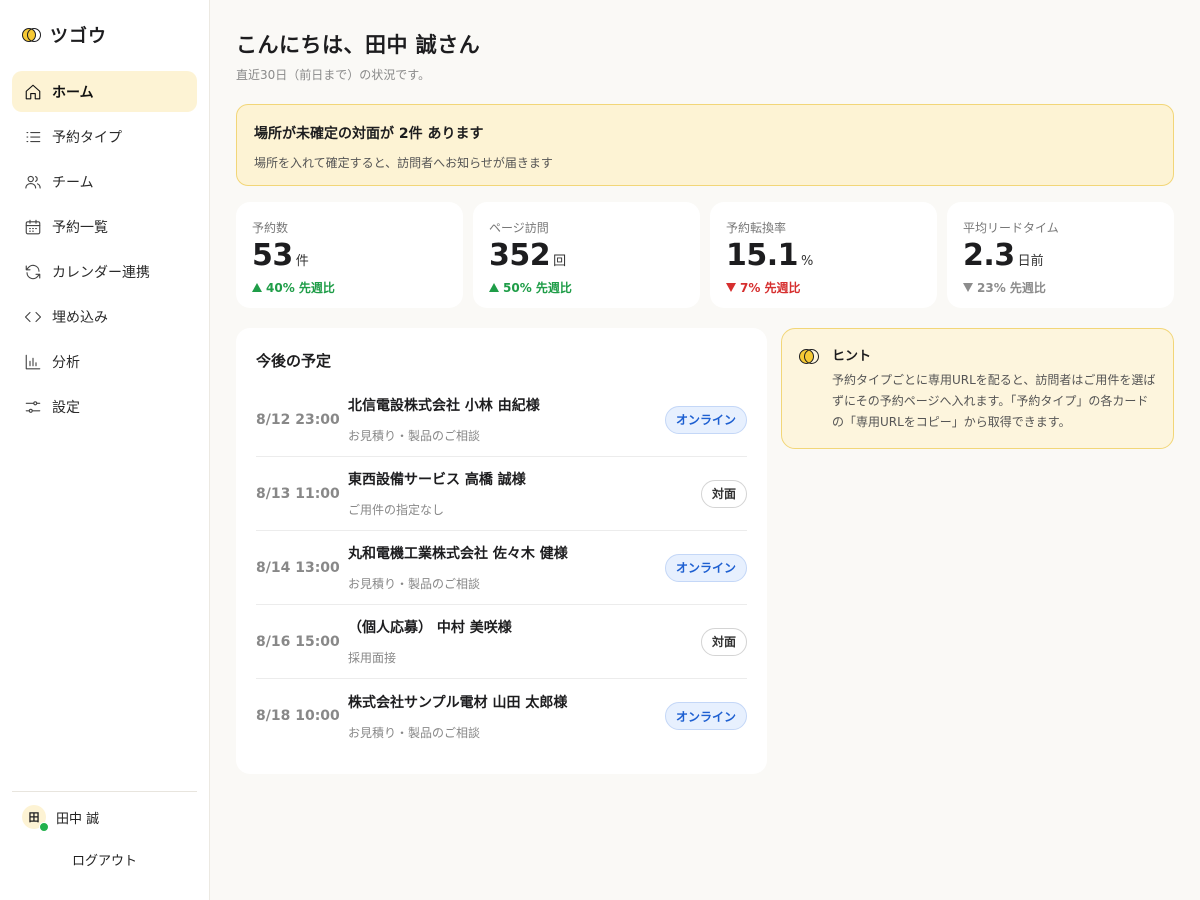  I want to click on app-name: ツゴウ, so click(78, 36).